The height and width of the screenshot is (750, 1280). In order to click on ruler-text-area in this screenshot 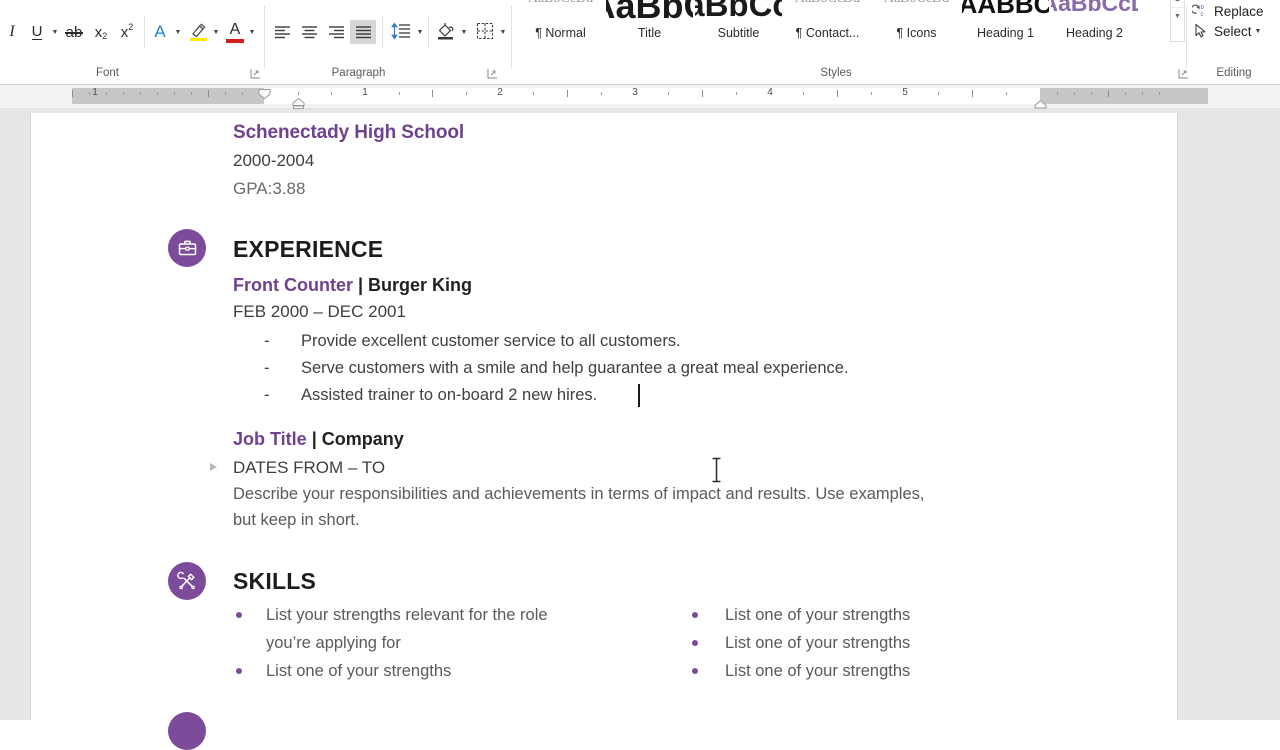, I will do `click(652, 96)`.